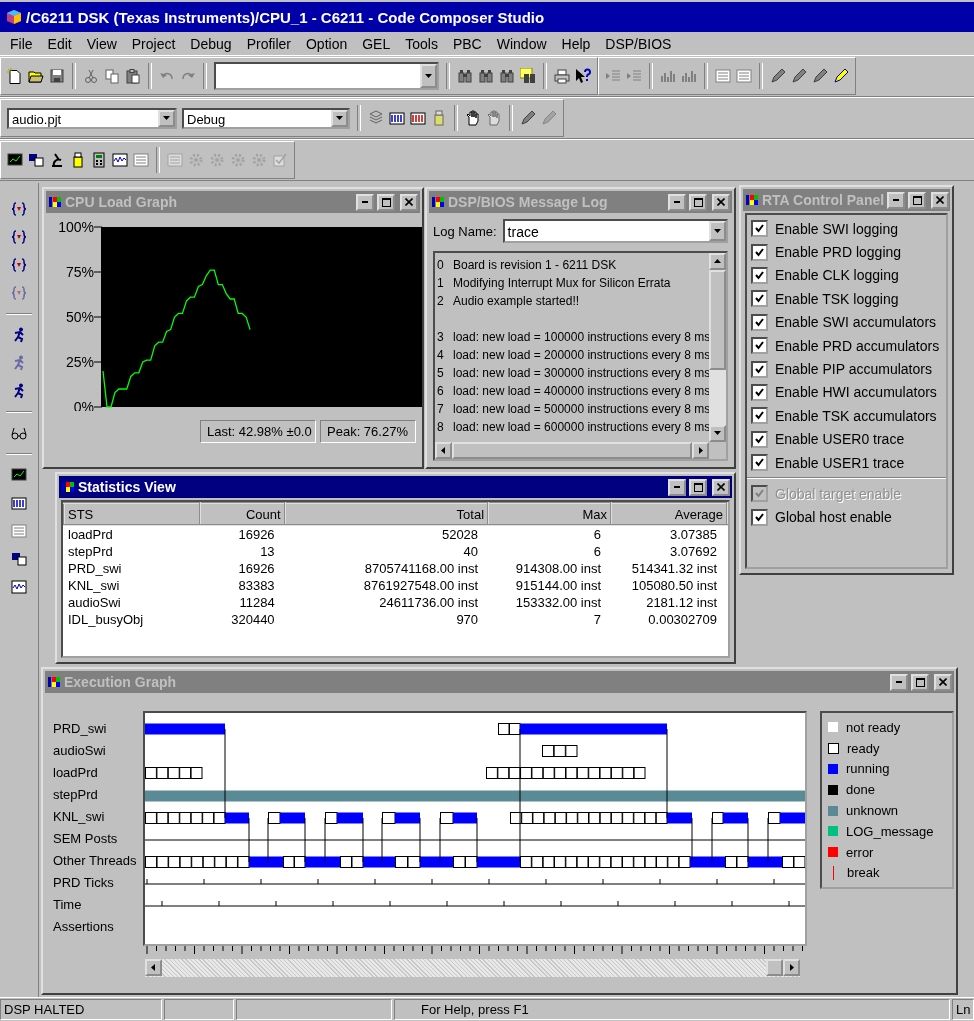 This screenshot has width=974, height=1021. Describe the element at coordinates (268, 43) in the screenshot. I see `menu-item: Profiler` at that location.